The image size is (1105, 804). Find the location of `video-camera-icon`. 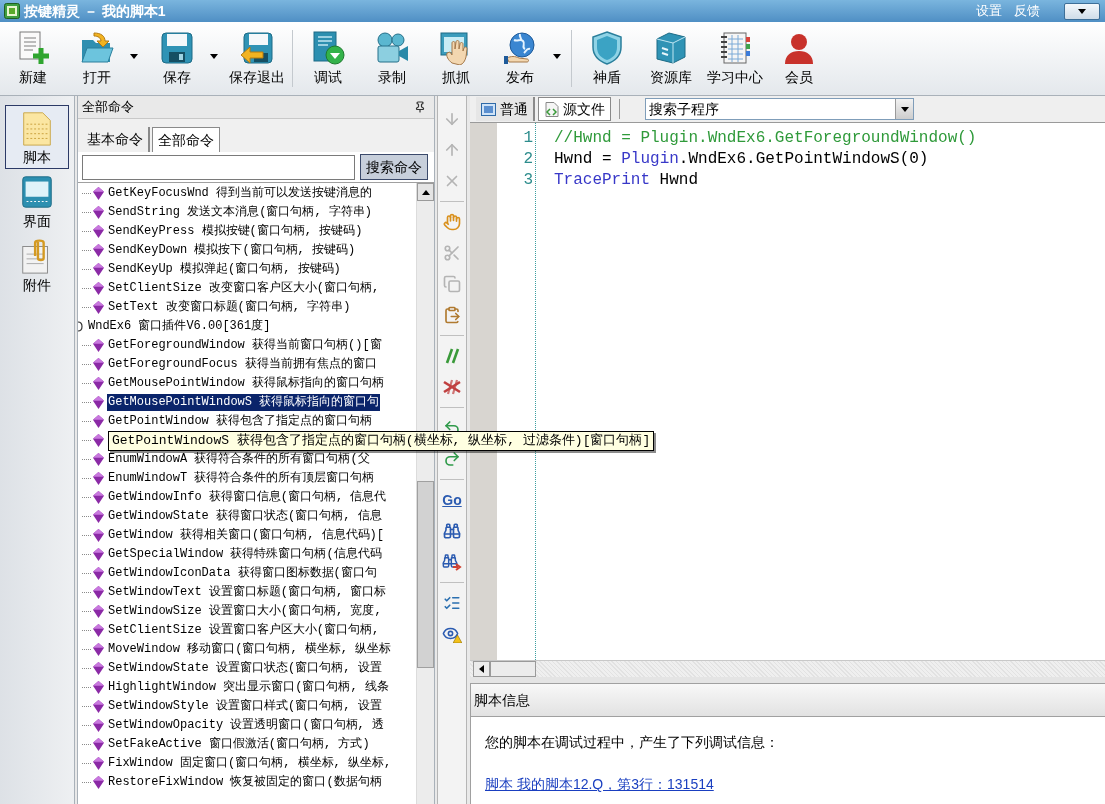

video-camera-icon is located at coordinates (392, 48).